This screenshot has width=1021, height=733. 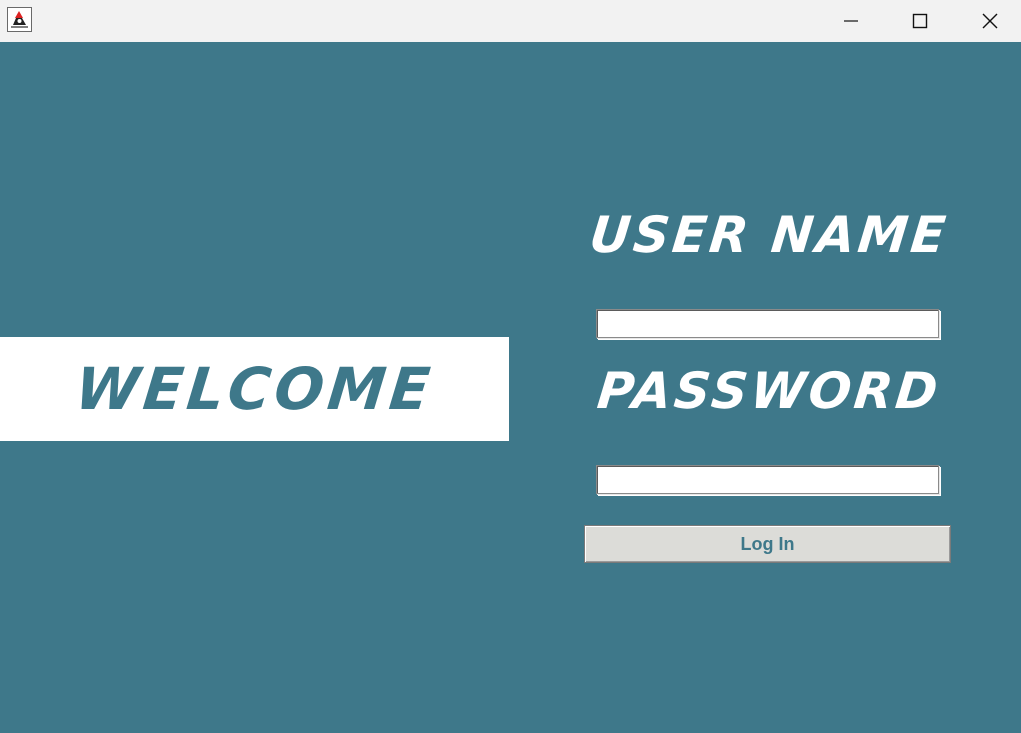 I want to click on maximize-icon, so click(x=920, y=21).